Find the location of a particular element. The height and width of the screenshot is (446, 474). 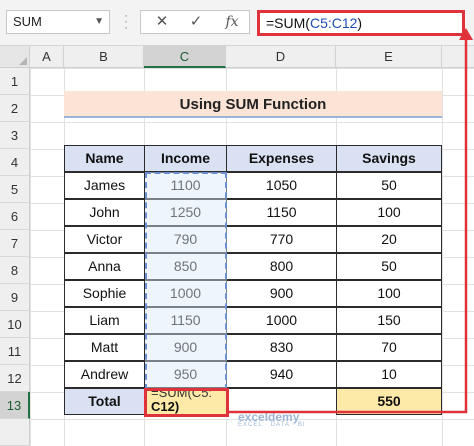

row-header-11: 11 is located at coordinates (15, 351).